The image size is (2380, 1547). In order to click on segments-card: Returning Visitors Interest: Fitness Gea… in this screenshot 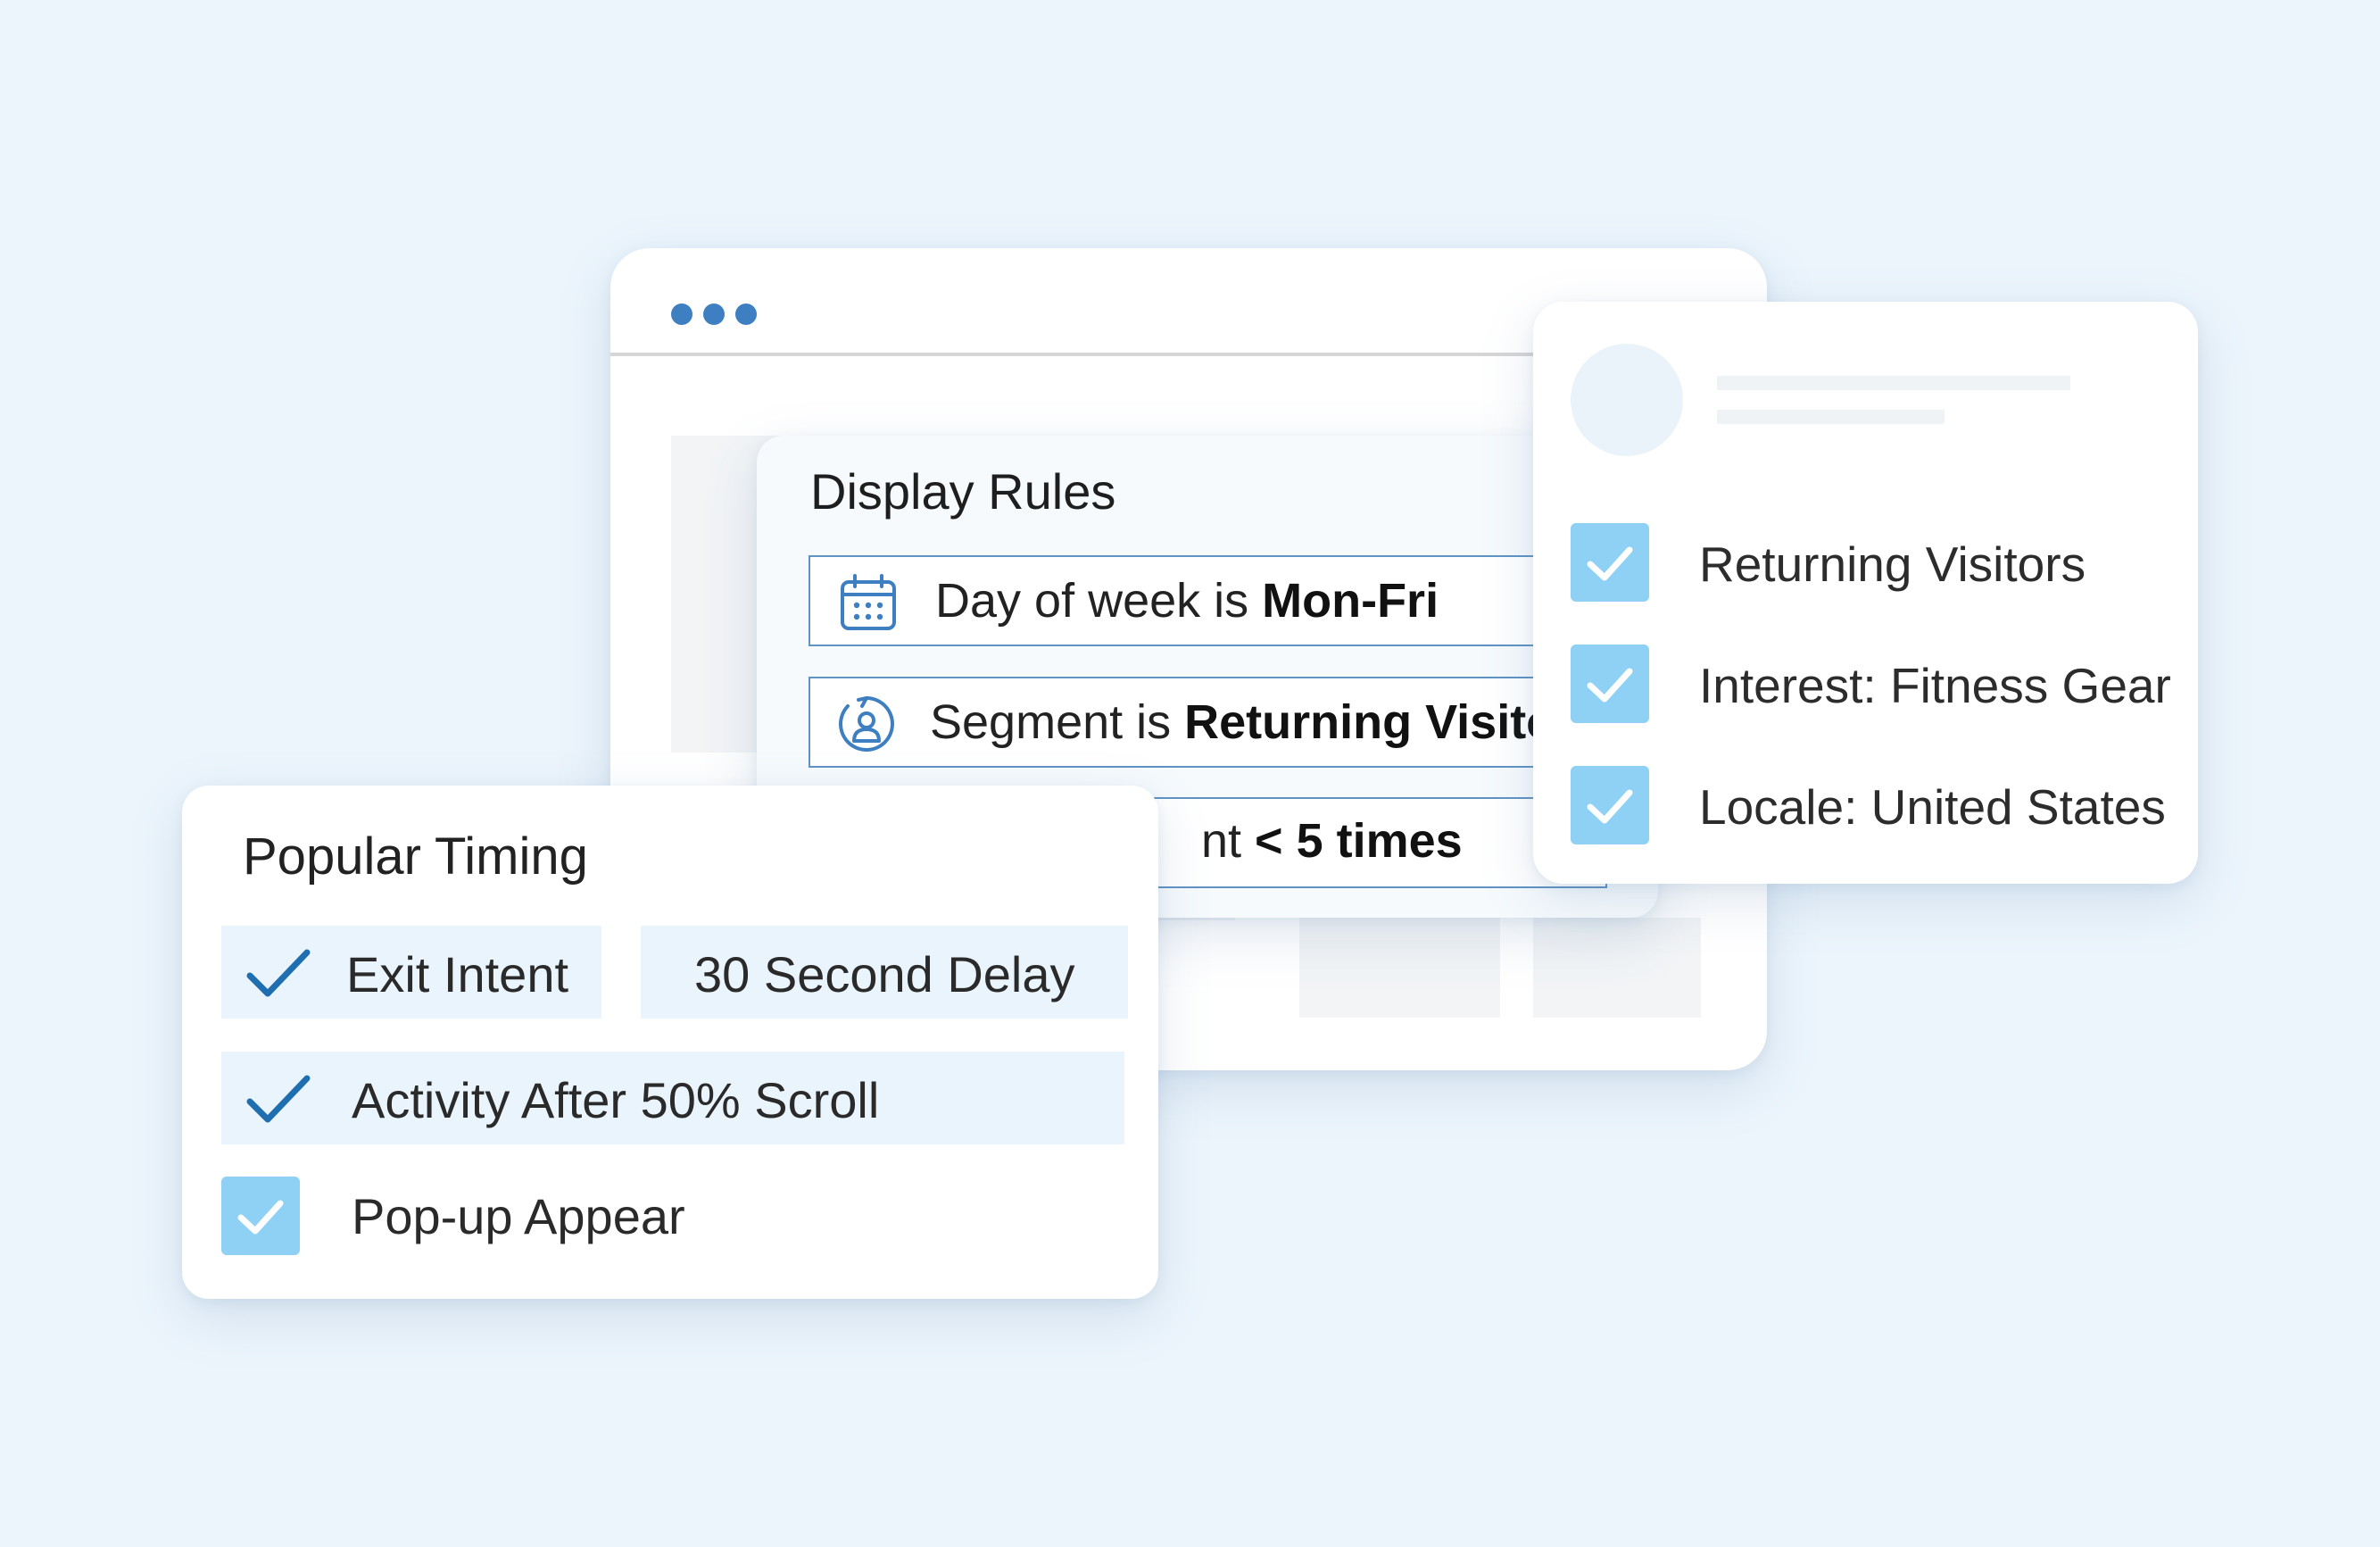, I will do `click(1865, 593)`.